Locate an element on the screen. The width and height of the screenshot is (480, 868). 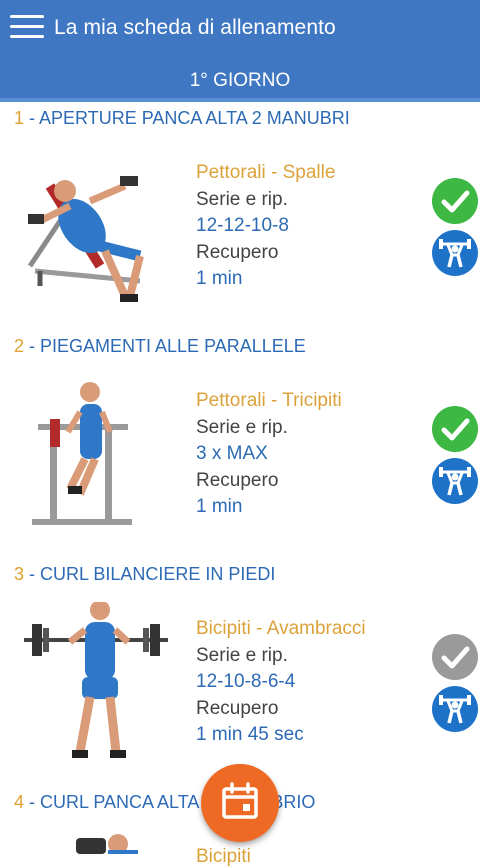
exercise-title: 3 - CURL BILANCIERE IN PIEDI is located at coordinates (144, 574).